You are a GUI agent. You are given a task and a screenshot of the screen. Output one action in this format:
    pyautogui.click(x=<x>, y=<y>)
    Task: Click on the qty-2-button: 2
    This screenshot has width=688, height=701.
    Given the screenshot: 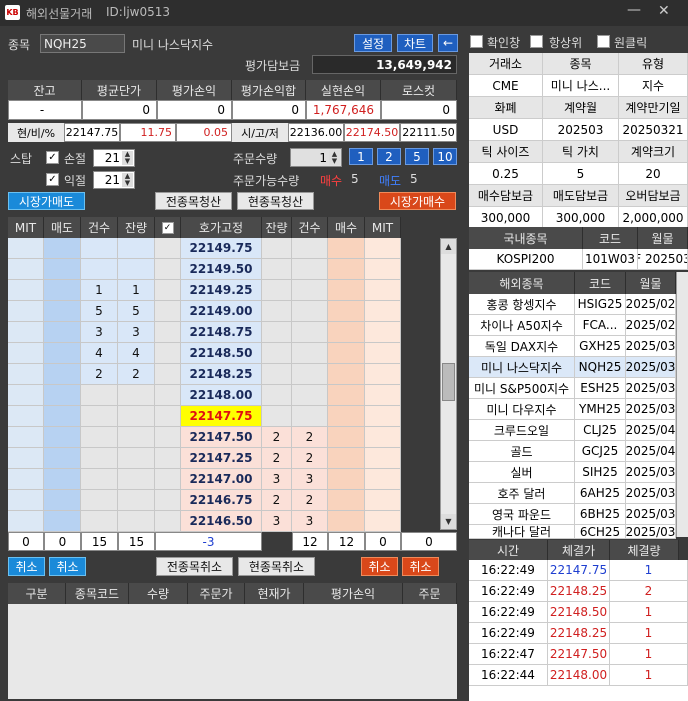 What is the action you would take?
    pyautogui.click(x=389, y=156)
    